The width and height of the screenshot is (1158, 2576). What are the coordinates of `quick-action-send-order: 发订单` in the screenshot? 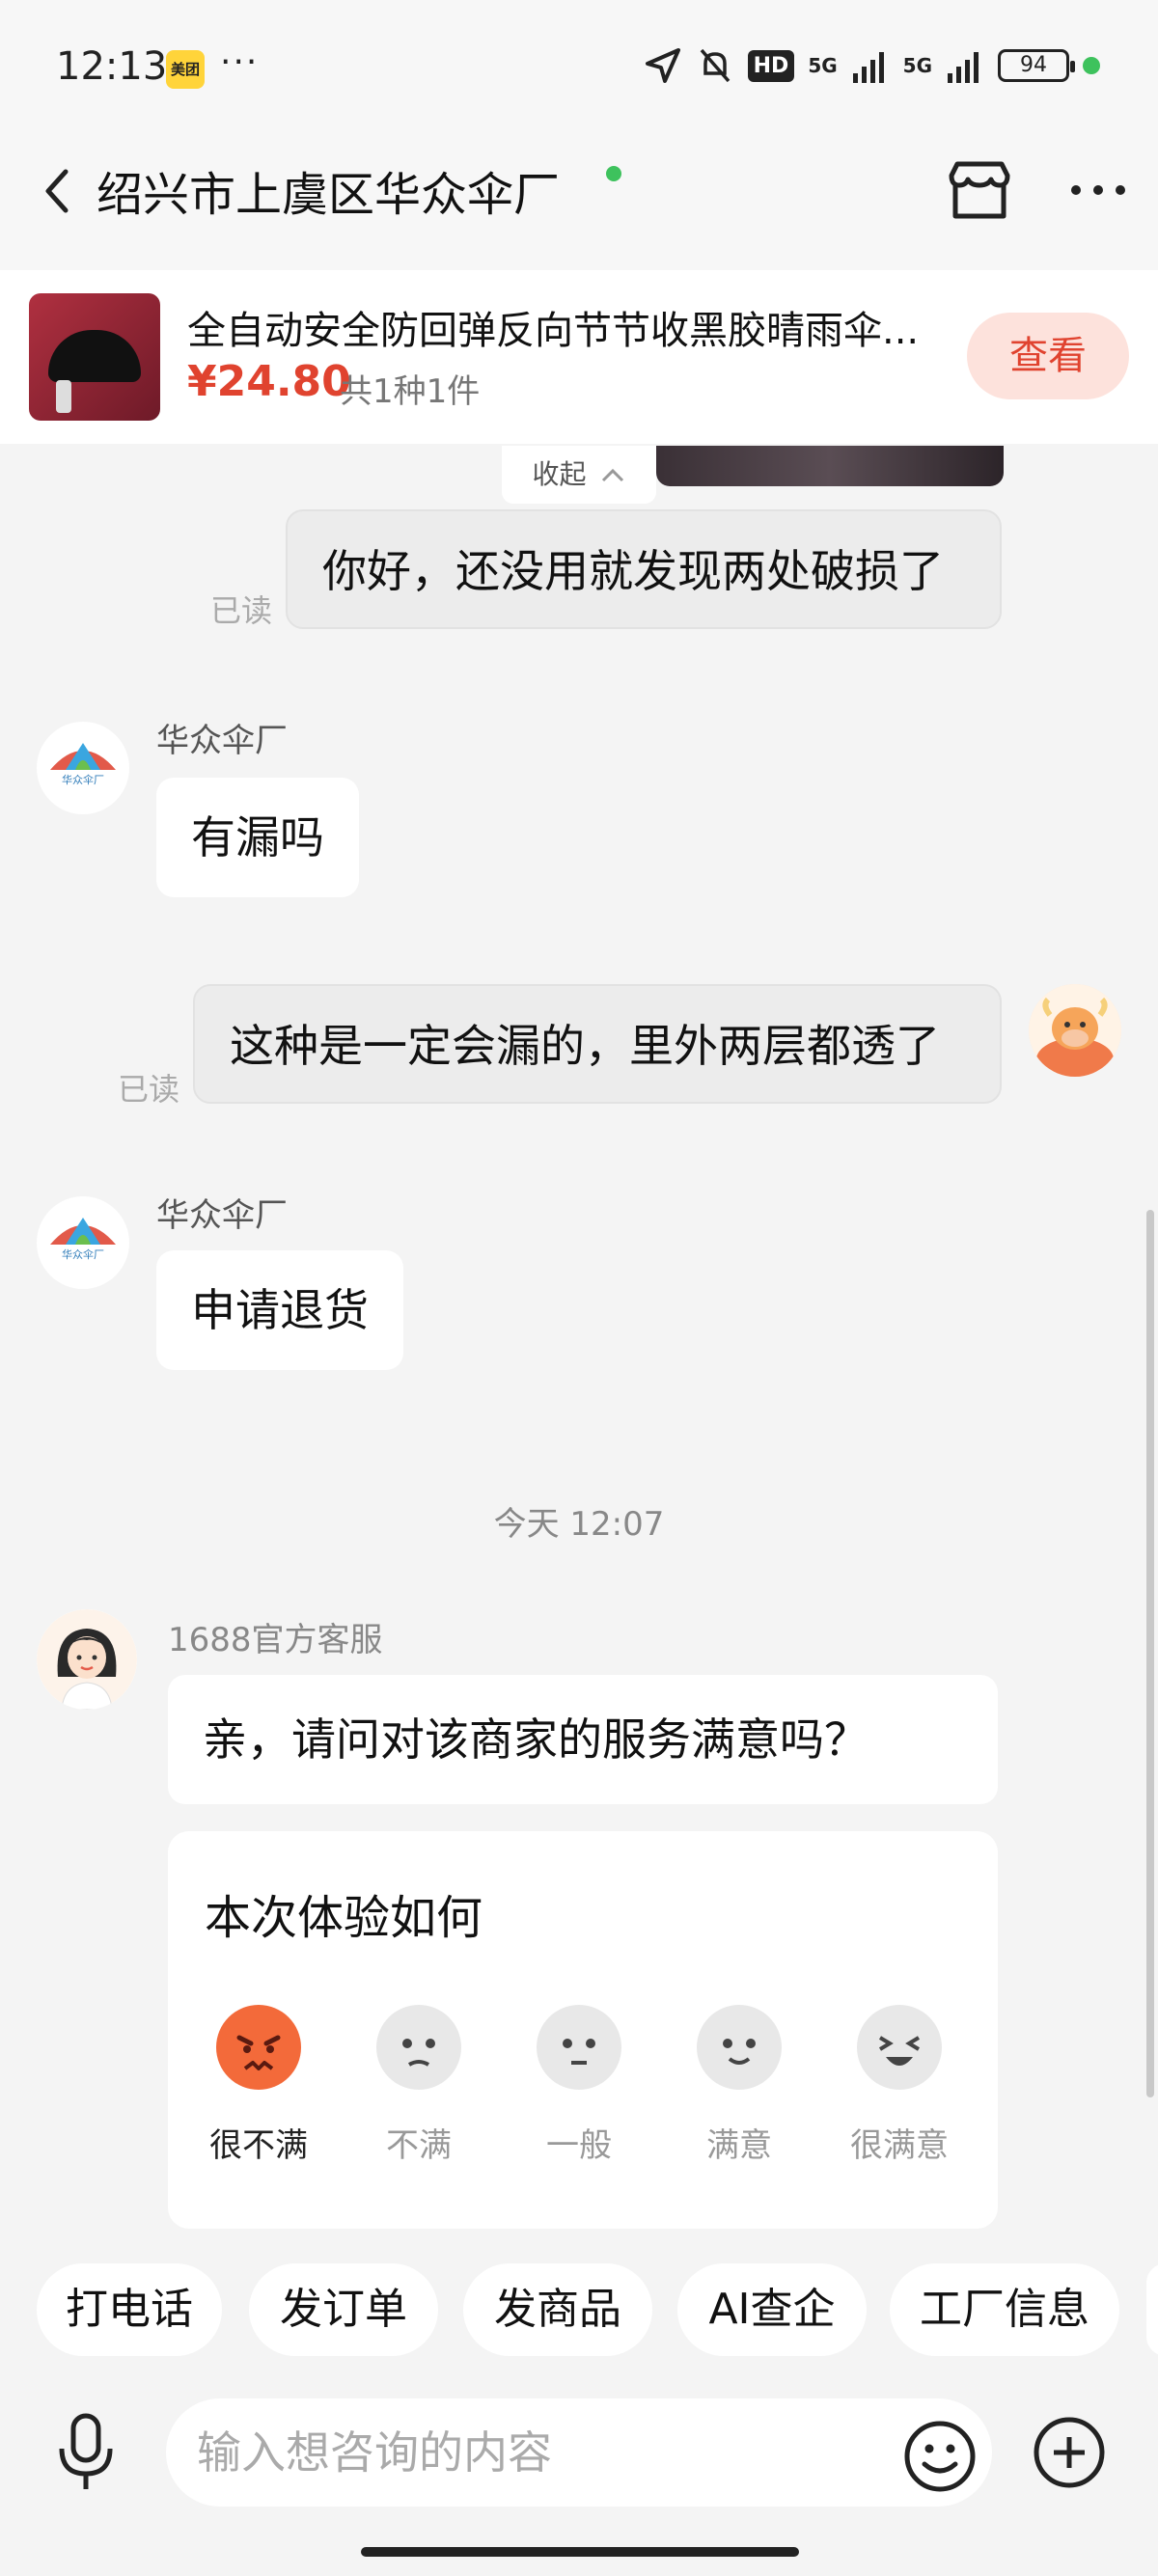 It's located at (343, 2310).